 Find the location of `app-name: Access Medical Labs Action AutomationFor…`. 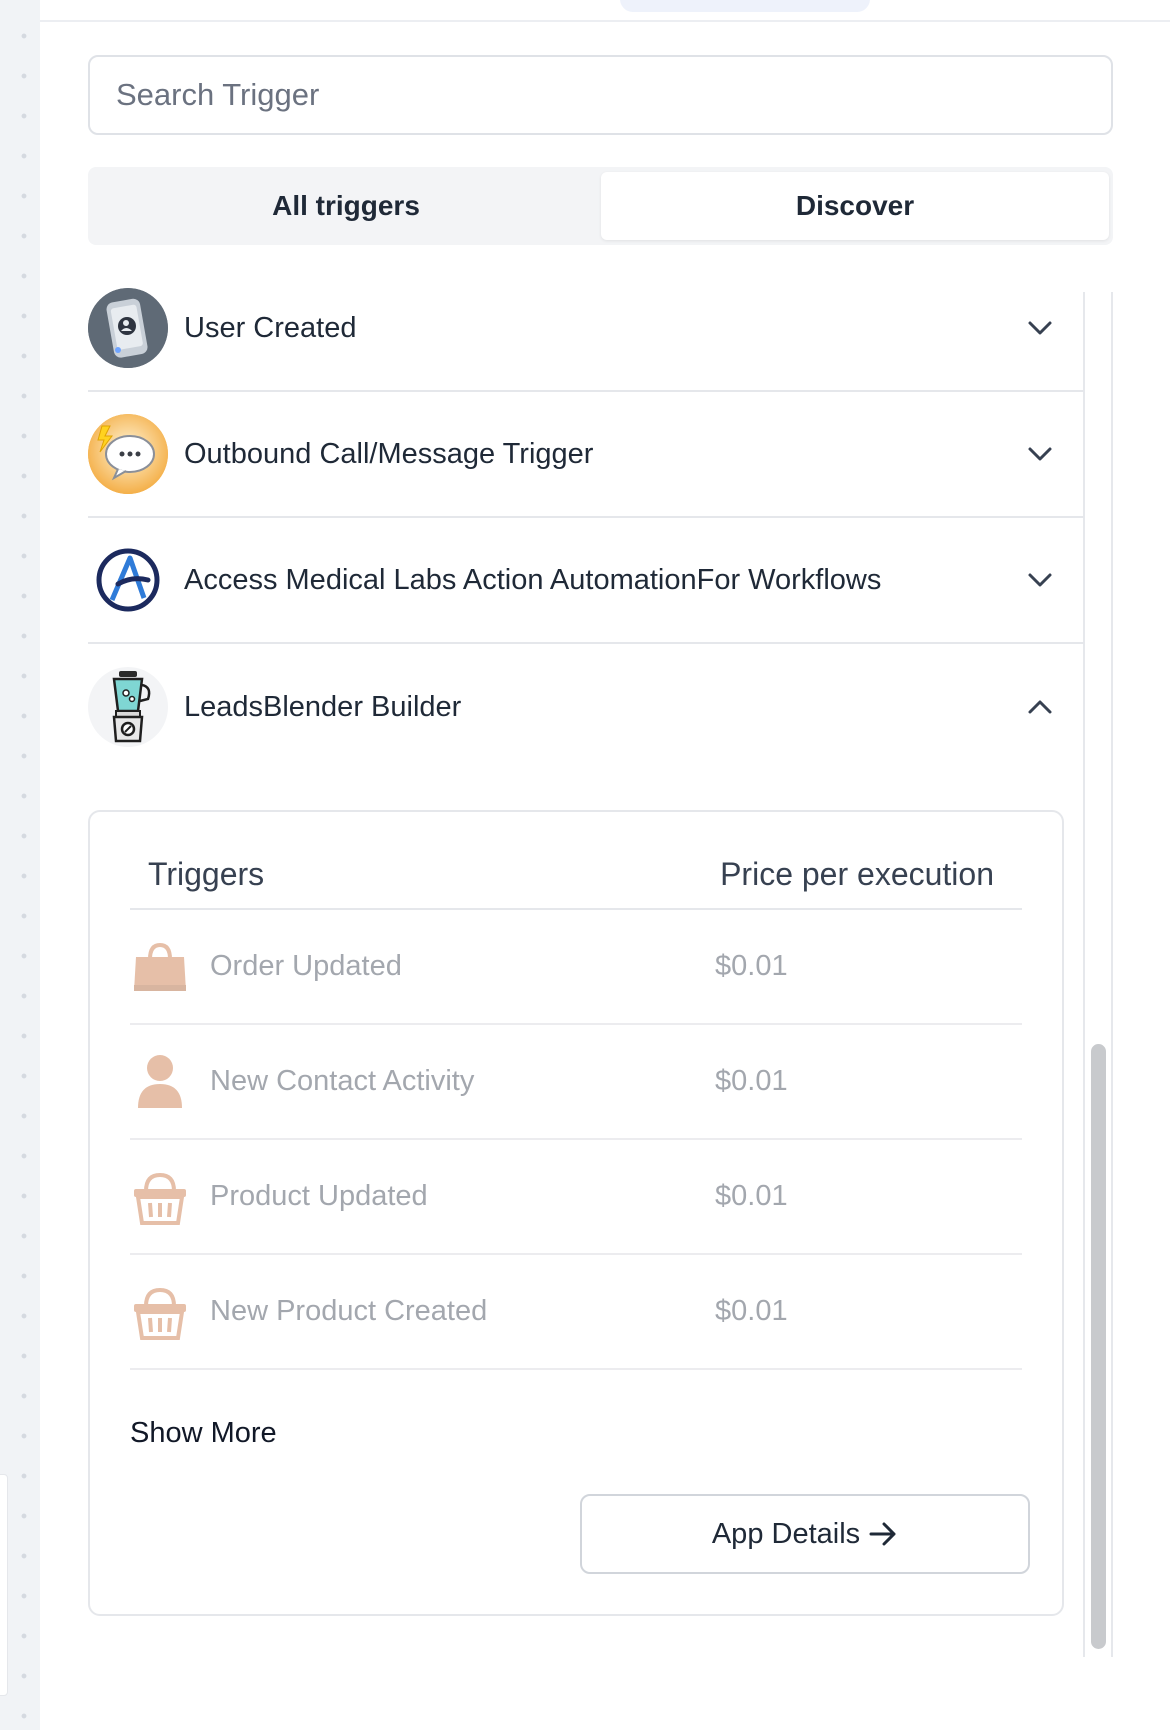

app-name: Access Medical Labs Action AutomationFor… is located at coordinates (533, 579).